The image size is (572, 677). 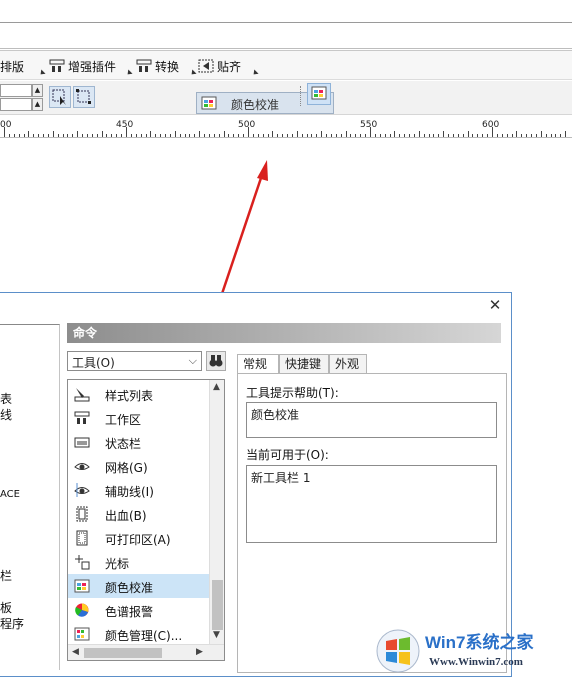 What do you see at coordinates (129, 588) in the screenshot?
I see `list-item-label: 颜色校准` at bounding box center [129, 588].